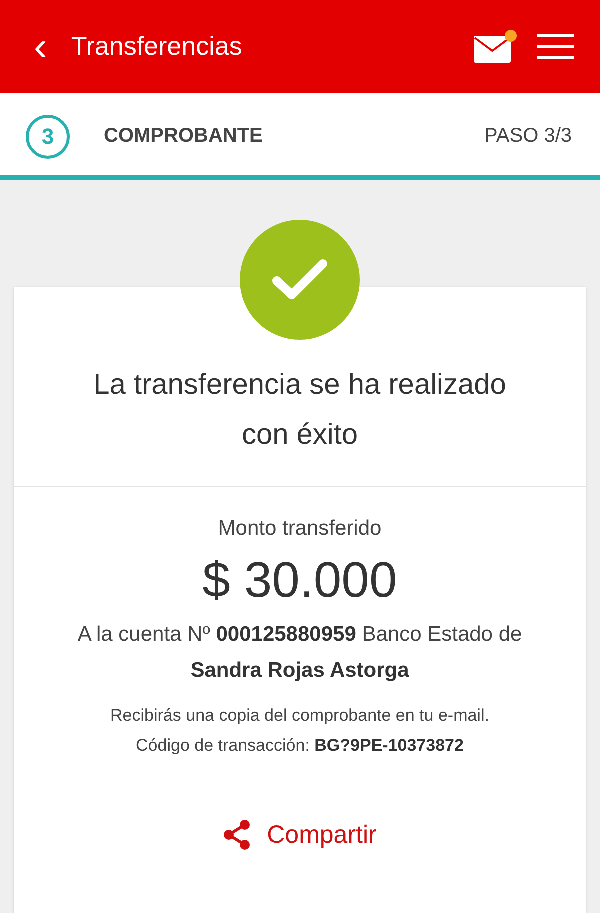 Image resolution: width=600 pixels, height=913 pixels. I want to click on step-progress-text: PASO 3/3, so click(528, 136).